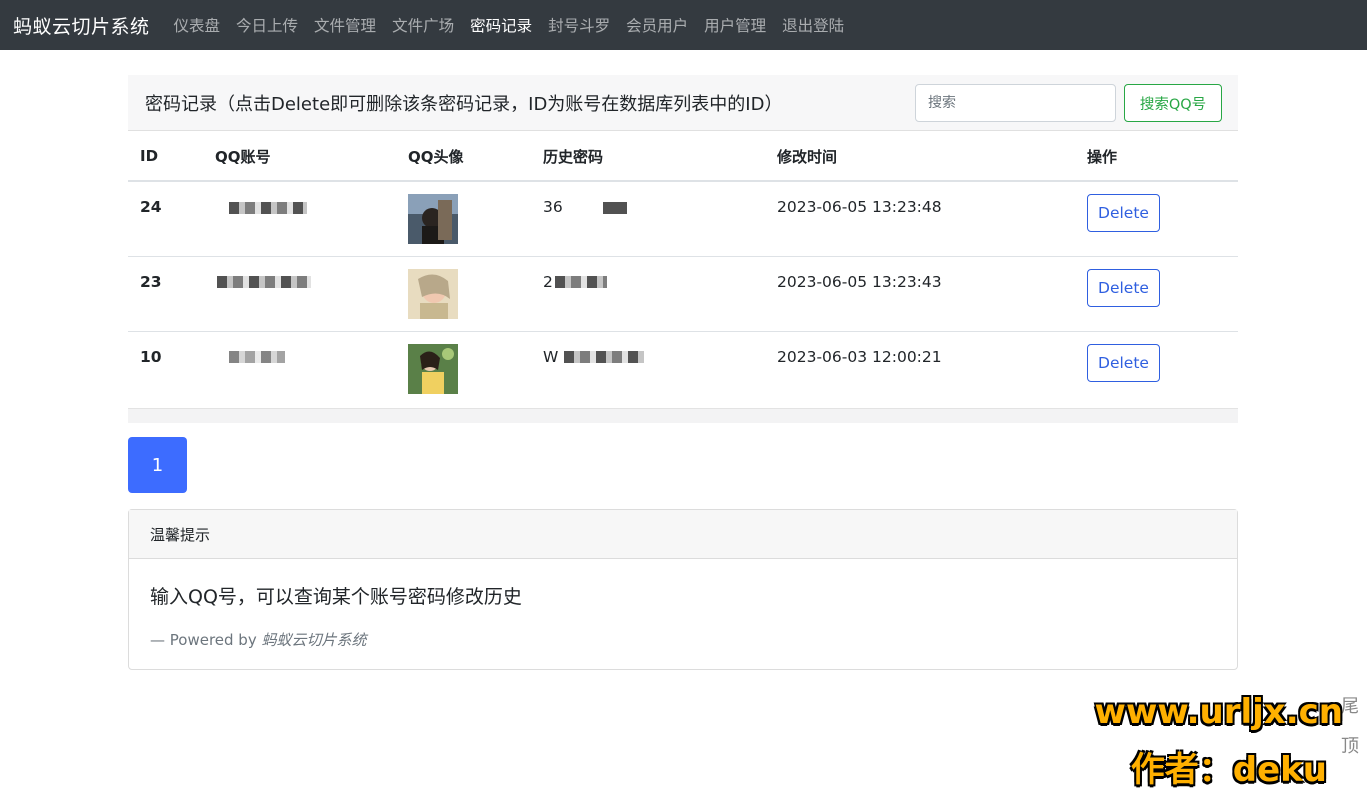 The image size is (1367, 804). I want to click on table-row: 23 2 2023-06-05 13:23:43 Delete, so click(683, 294).